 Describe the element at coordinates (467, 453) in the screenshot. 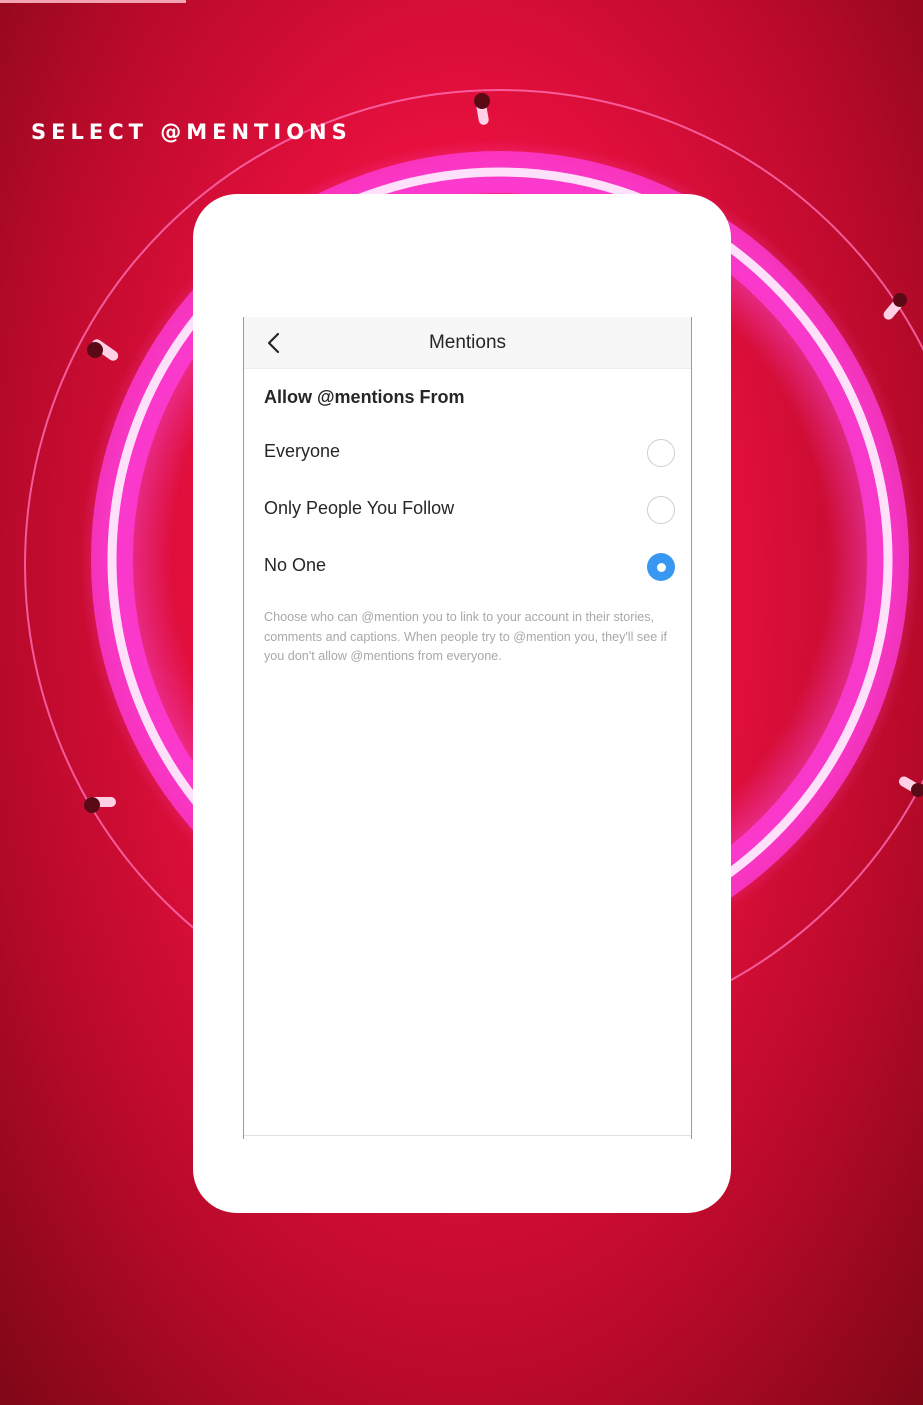

I see `option-everyone: Everyone` at that location.